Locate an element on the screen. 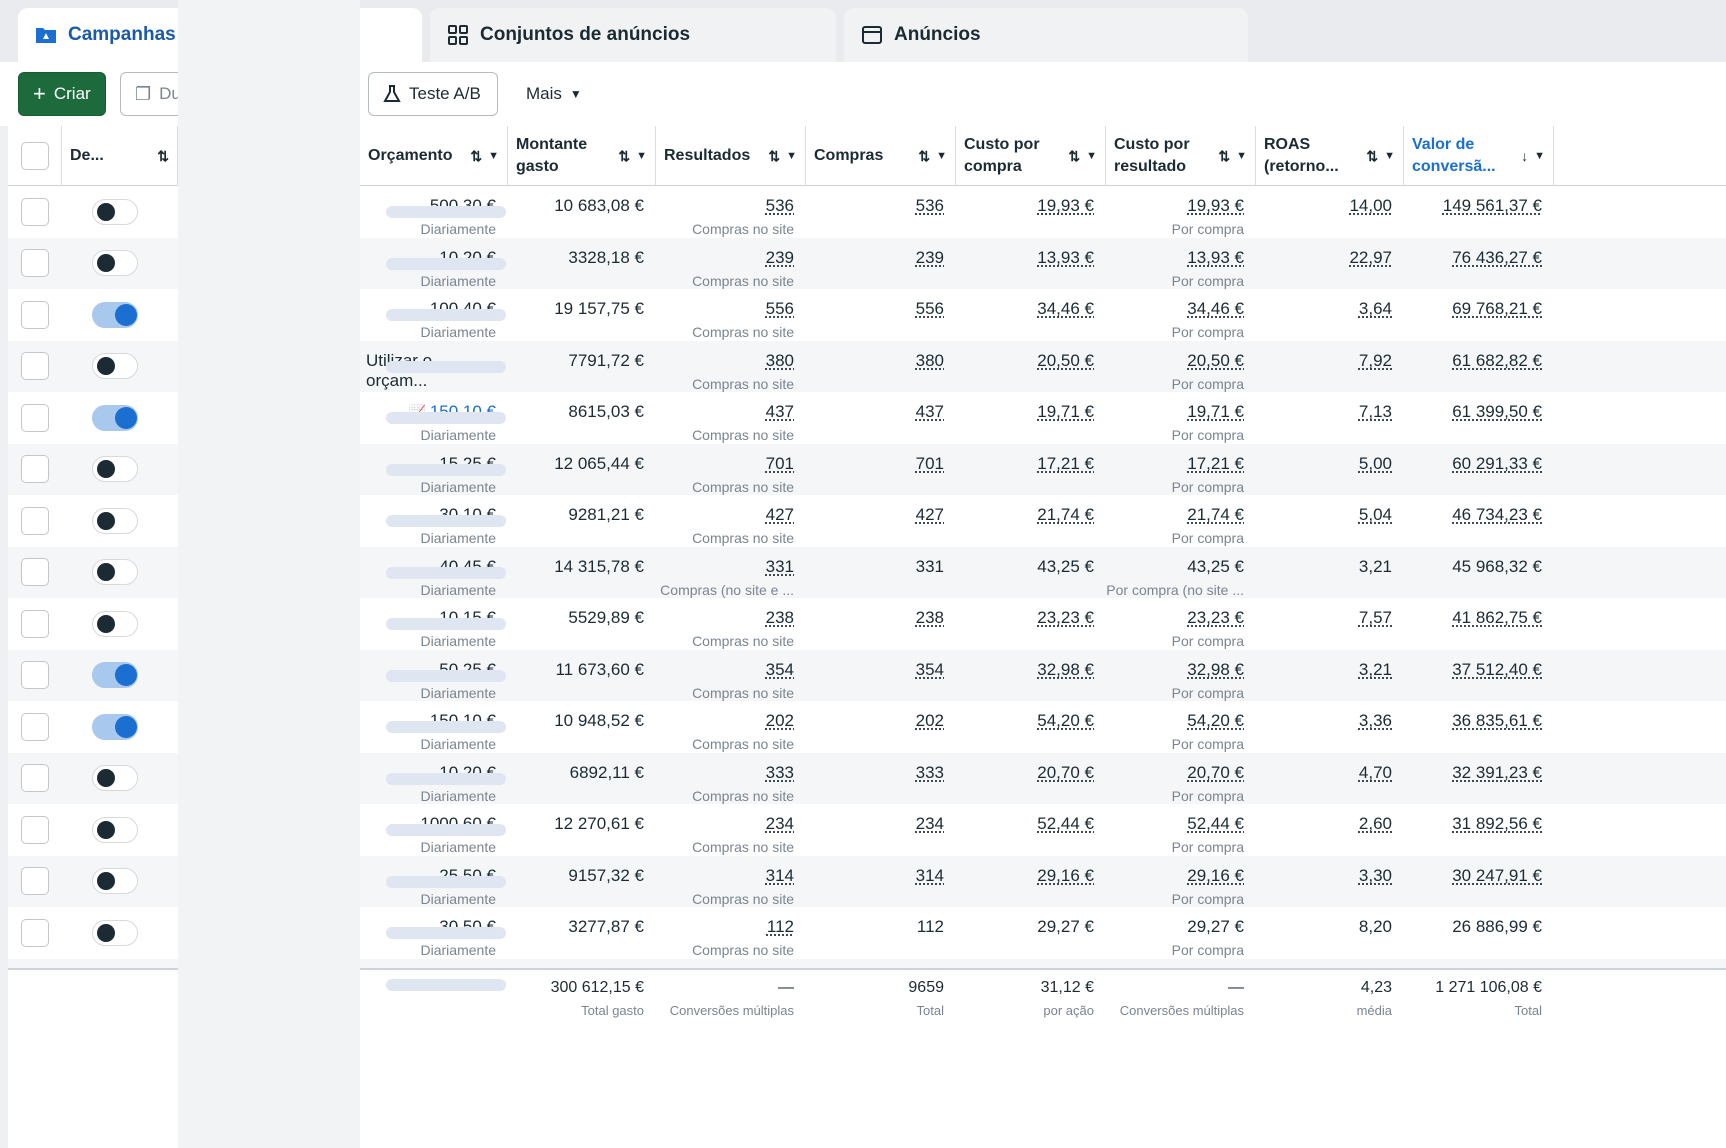  cpp-value: 23,23 € is located at coordinates (1025, 618).